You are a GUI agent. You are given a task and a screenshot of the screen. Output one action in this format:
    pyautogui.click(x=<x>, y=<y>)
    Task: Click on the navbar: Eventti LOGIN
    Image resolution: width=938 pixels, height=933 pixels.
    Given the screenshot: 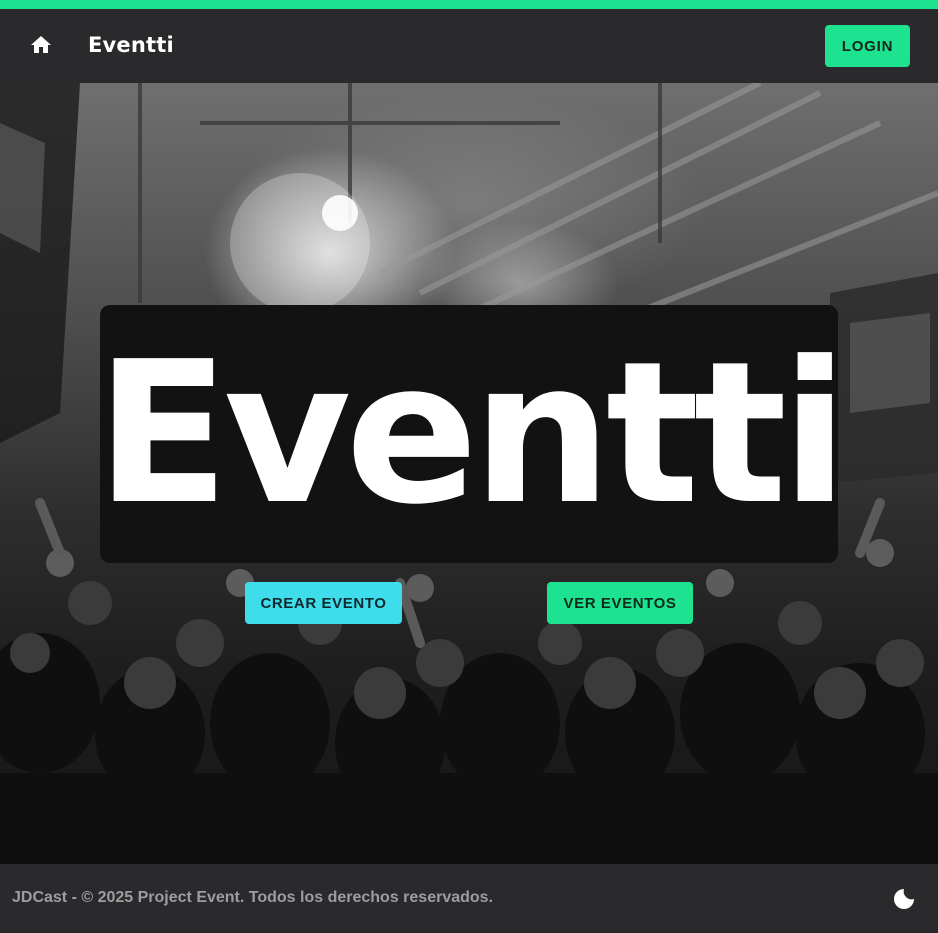 What is the action you would take?
    pyautogui.click(x=469, y=46)
    